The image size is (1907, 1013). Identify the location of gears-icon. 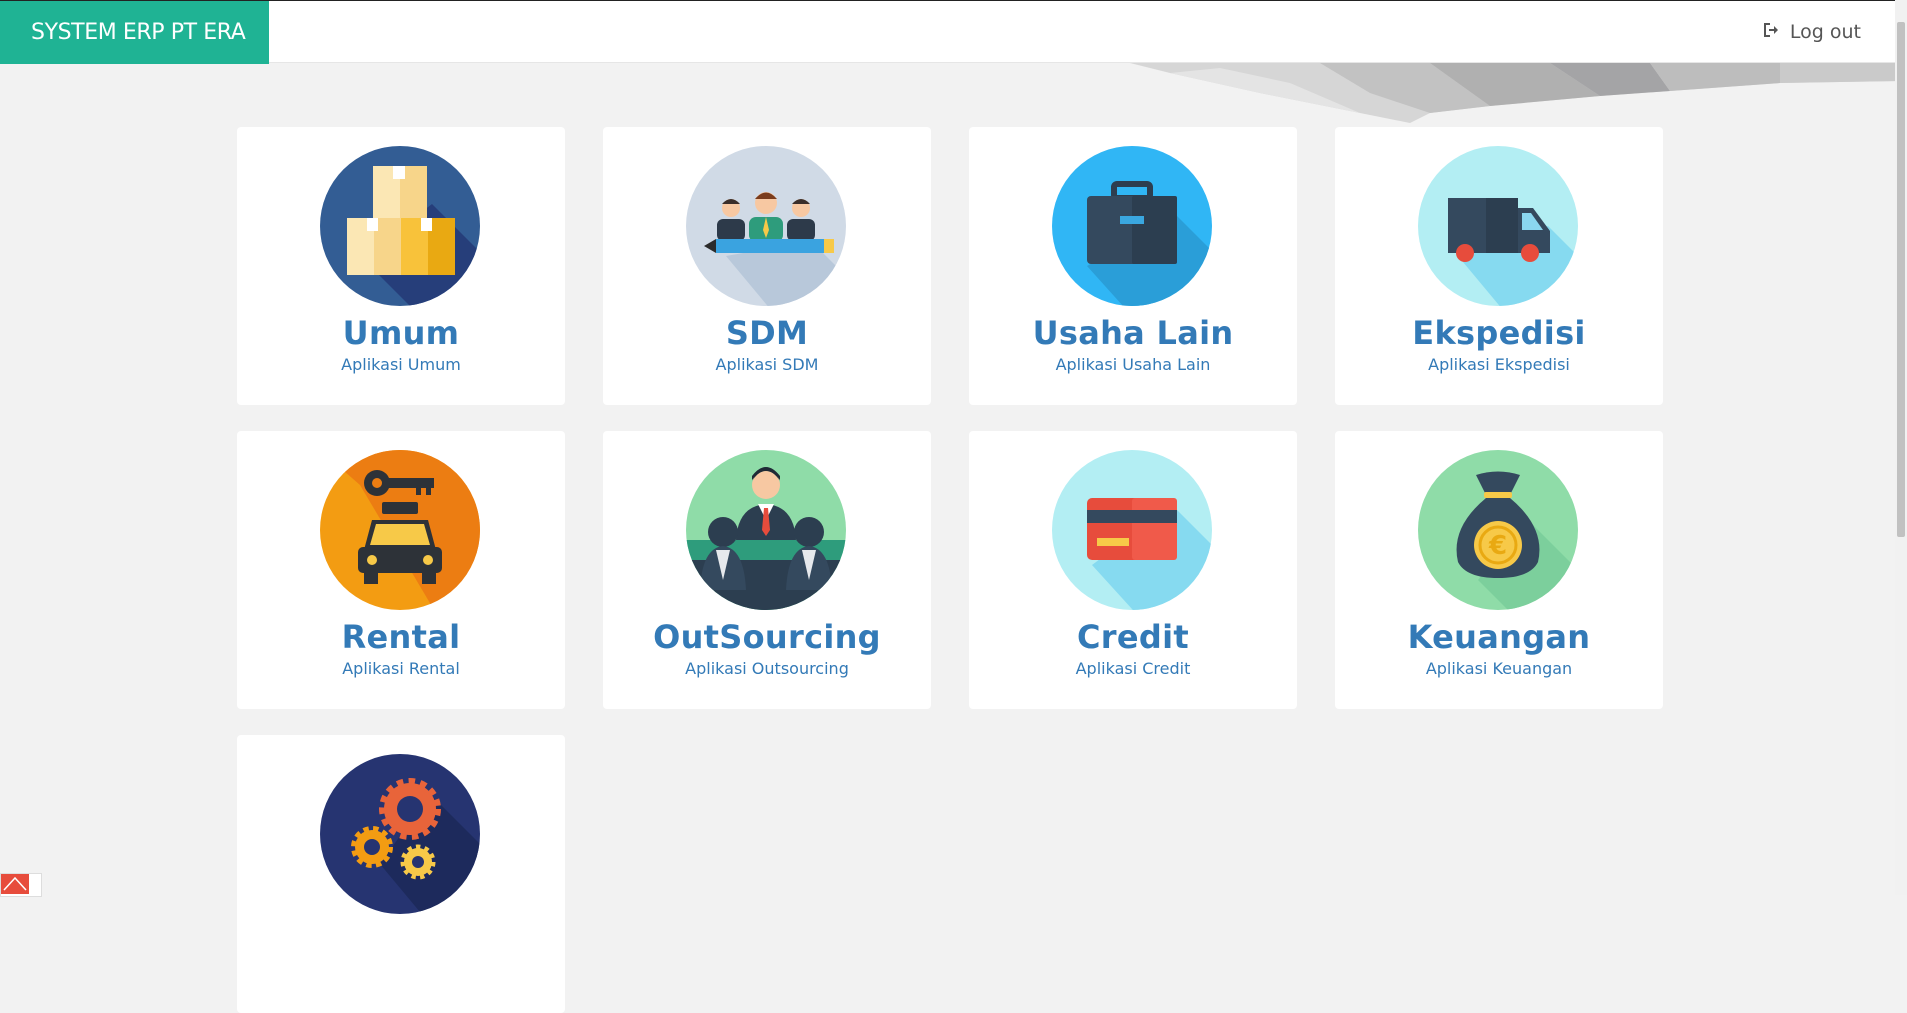
(400, 834).